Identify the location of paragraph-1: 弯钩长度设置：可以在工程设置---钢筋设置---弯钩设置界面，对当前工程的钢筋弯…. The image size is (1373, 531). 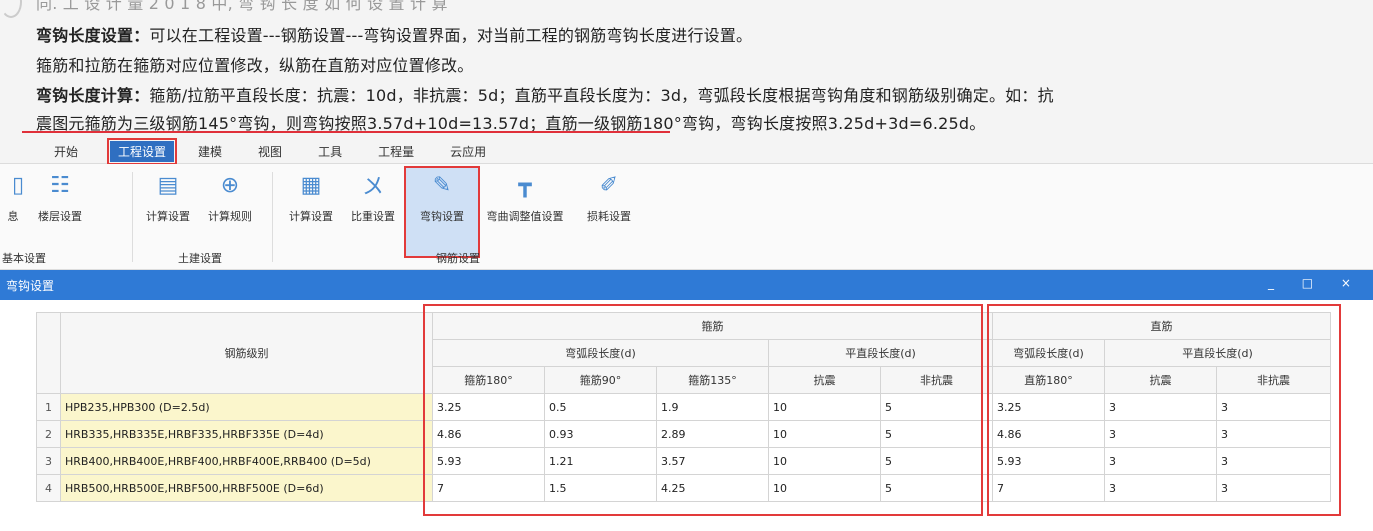
(394, 34).